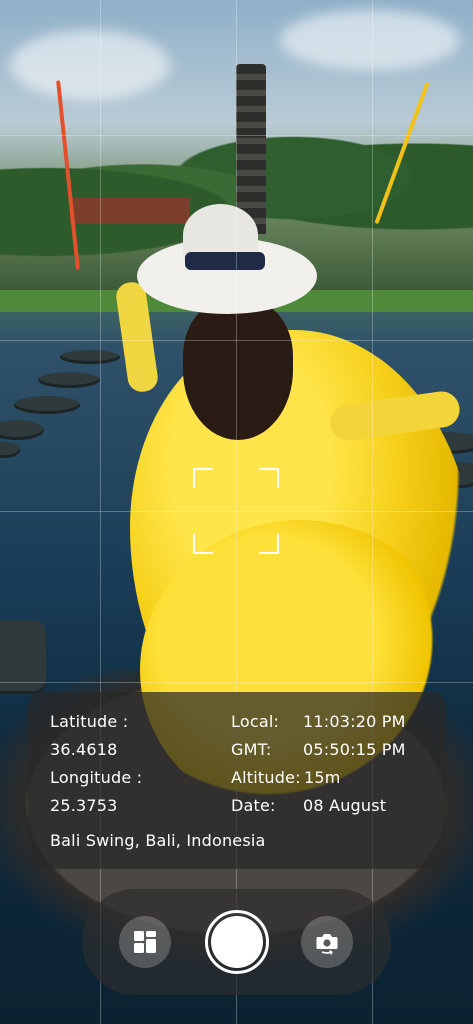 The height and width of the screenshot is (1024, 473). What do you see at coordinates (130, 211) in the screenshot?
I see `temple-roof` at bounding box center [130, 211].